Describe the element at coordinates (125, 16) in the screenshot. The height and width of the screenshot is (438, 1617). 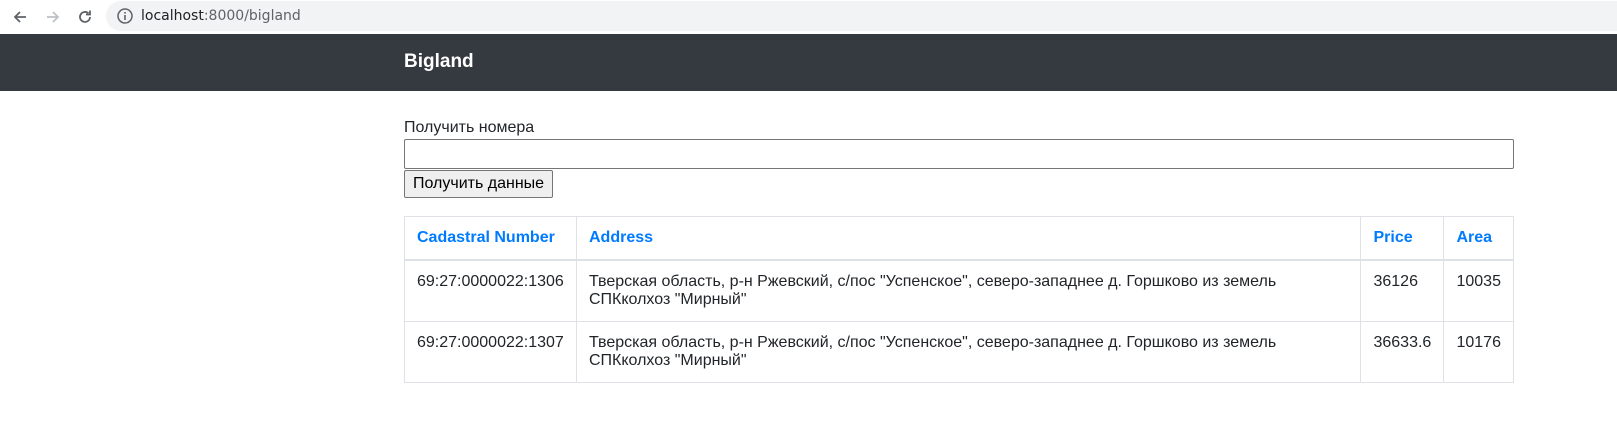
I see `info-icon` at that location.